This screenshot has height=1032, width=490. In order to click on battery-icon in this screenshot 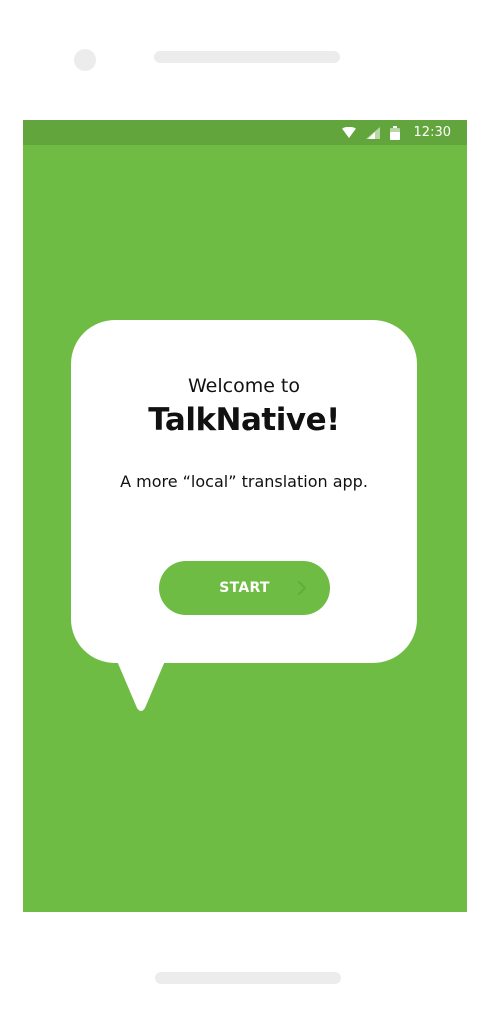, I will do `click(394, 132)`.